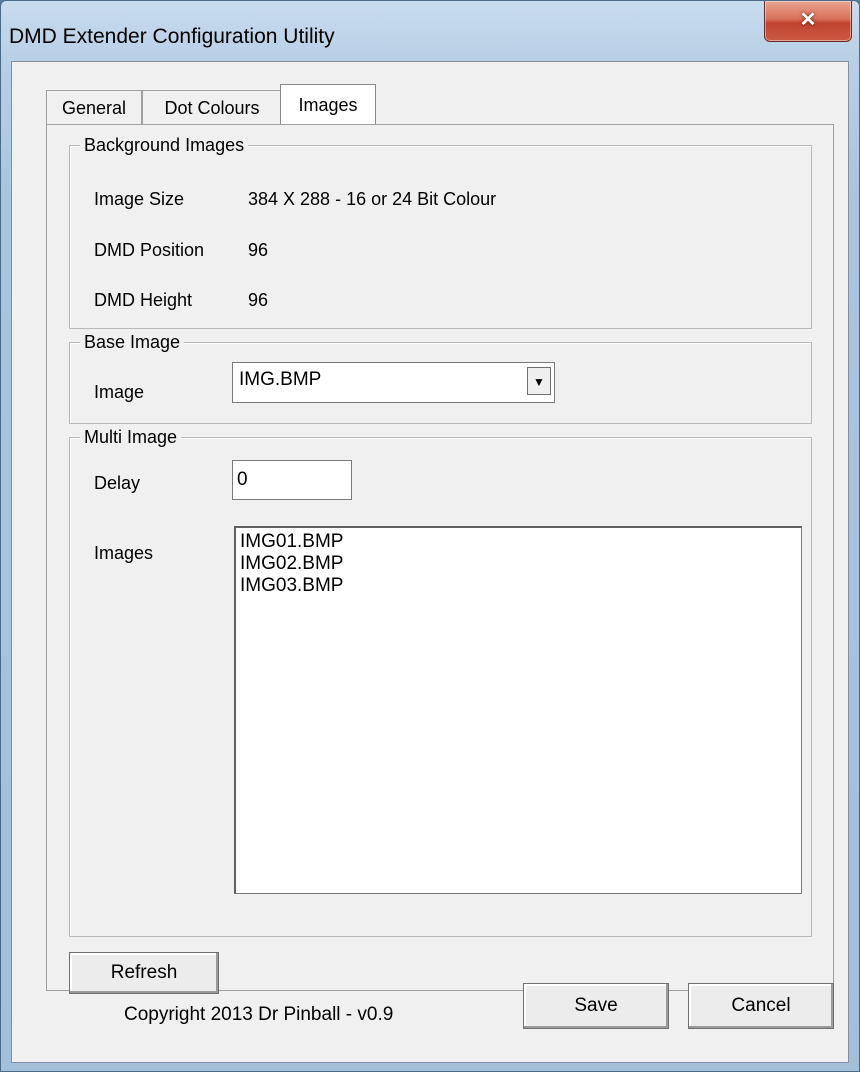 The width and height of the screenshot is (860, 1072). Describe the element at coordinates (393, 382) in the screenshot. I see `base-image-select: IMG.BMP ▼` at that location.